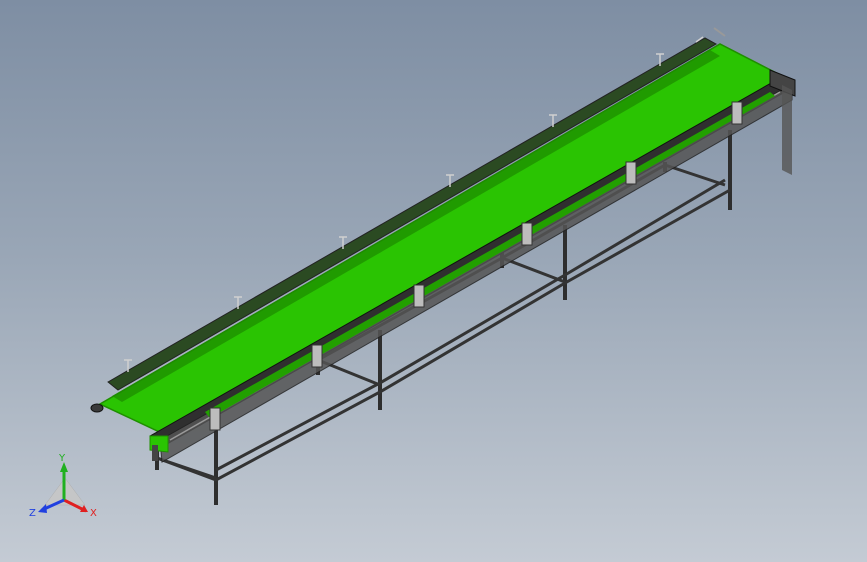 The width and height of the screenshot is (867, 562). Describe the element at coordinates (63, 486) in the screenshot. I see `axis-triad: X Y Z` at that location.